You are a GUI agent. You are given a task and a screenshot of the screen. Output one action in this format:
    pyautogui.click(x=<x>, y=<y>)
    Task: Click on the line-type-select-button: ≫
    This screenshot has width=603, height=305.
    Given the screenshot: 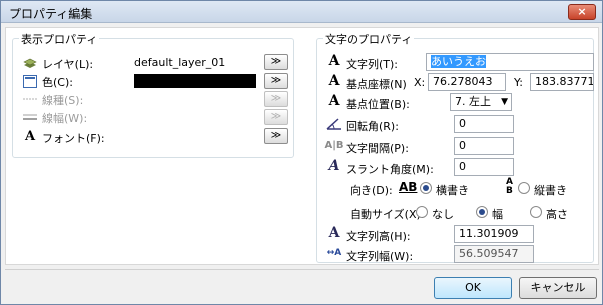 What is the action you would take?
    pyautogui.click(x=276, y=99)
    